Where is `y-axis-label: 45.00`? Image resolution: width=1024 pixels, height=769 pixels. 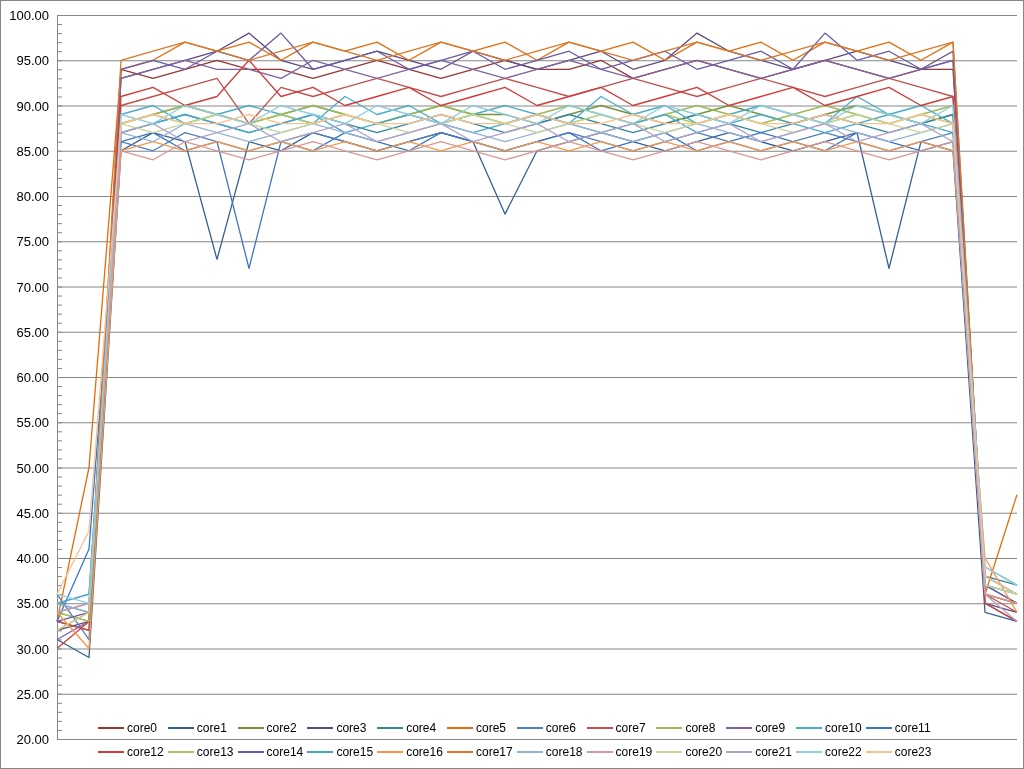
y-axis-label: 45.00 is located at coordinates (32, 513).